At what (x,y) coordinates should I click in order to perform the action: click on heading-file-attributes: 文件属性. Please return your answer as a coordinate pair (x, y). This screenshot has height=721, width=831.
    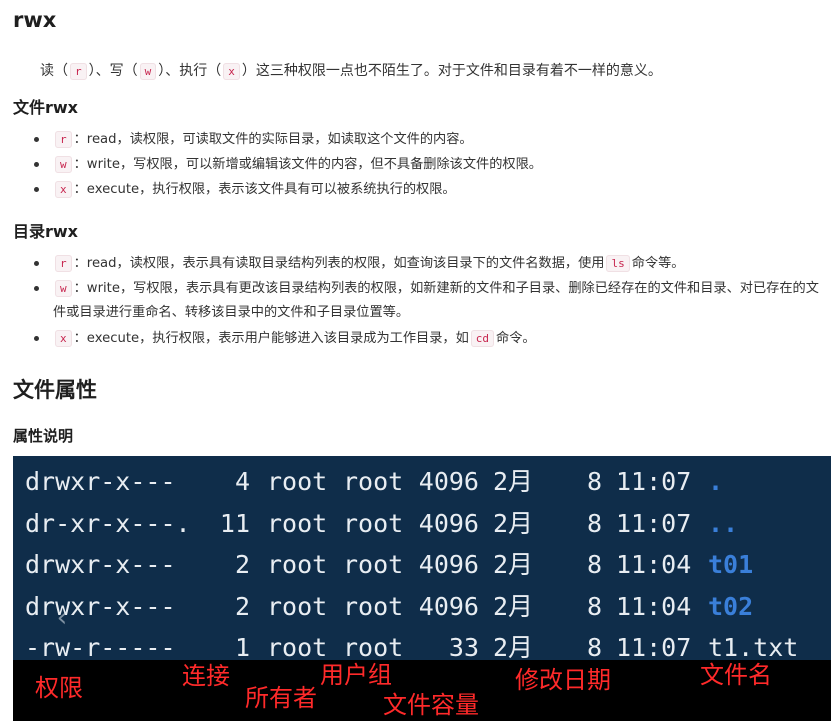
    Looking at the image, I should click on (55, 390).